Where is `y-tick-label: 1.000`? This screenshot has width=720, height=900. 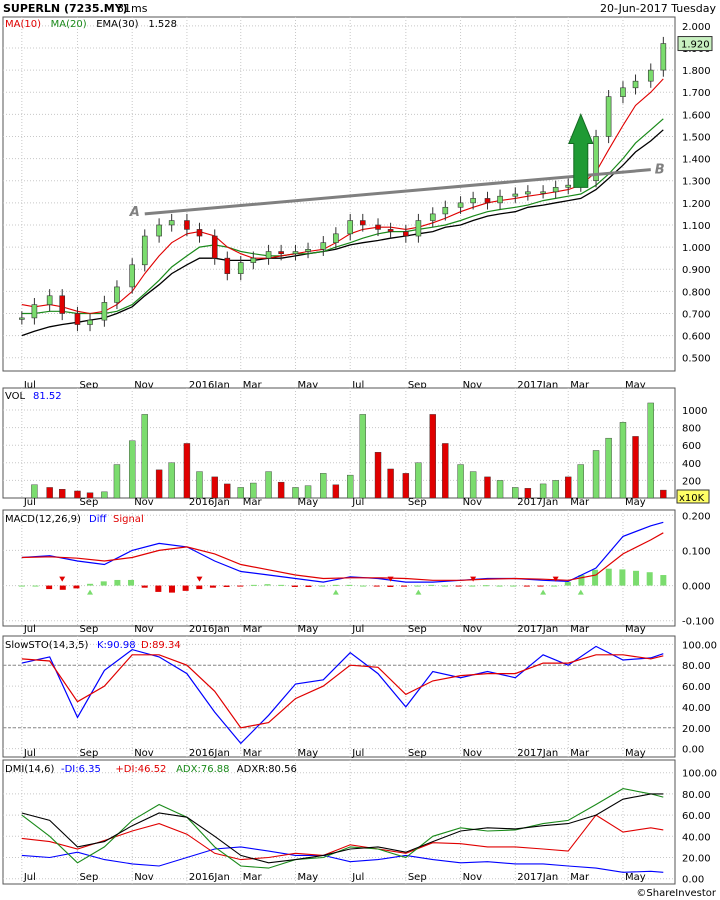 y-tick-label: 1.000 is located at coordinates (696, 248).